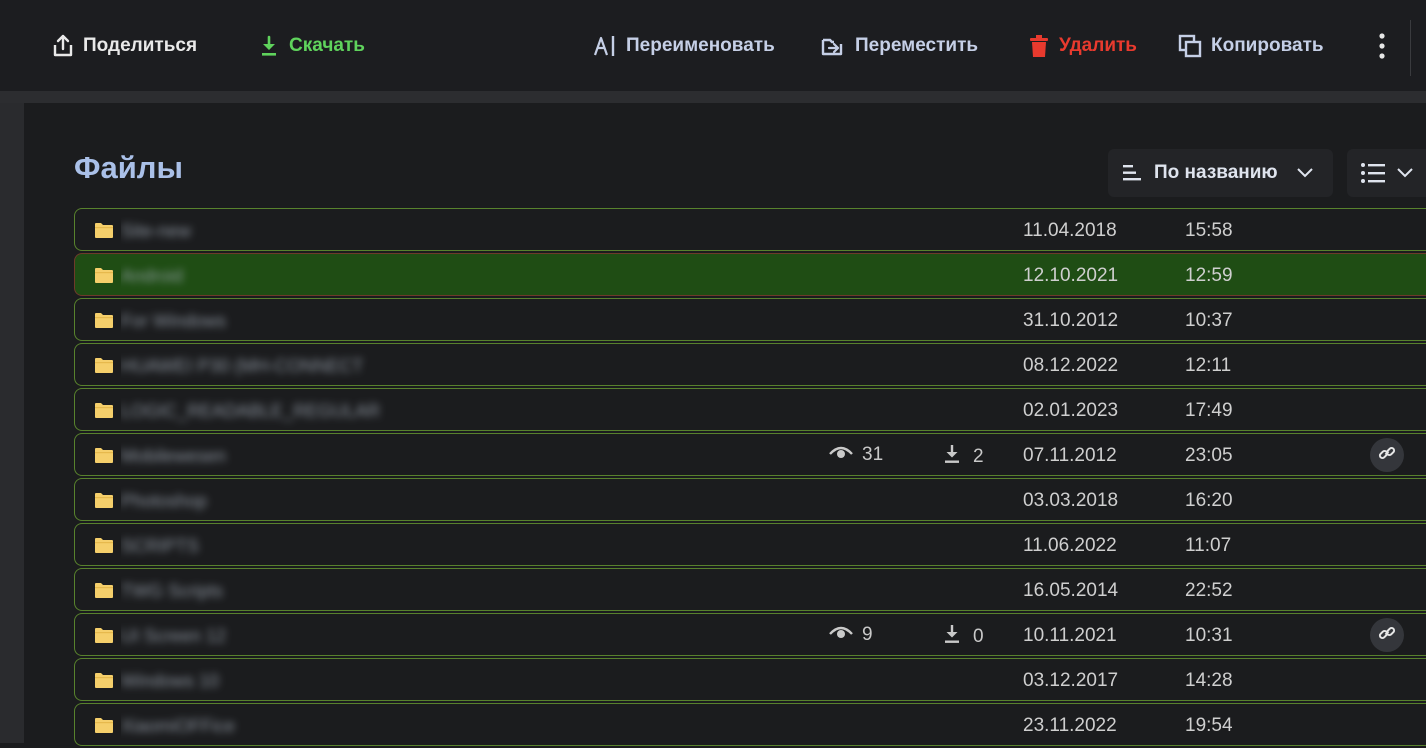 The height and width of the screenshot is (748, 1426). What do you see at coordinates (254, 499) in the screenshot?
I see `file-name-blurred: Photoshop` at bounding box center [254, 499].